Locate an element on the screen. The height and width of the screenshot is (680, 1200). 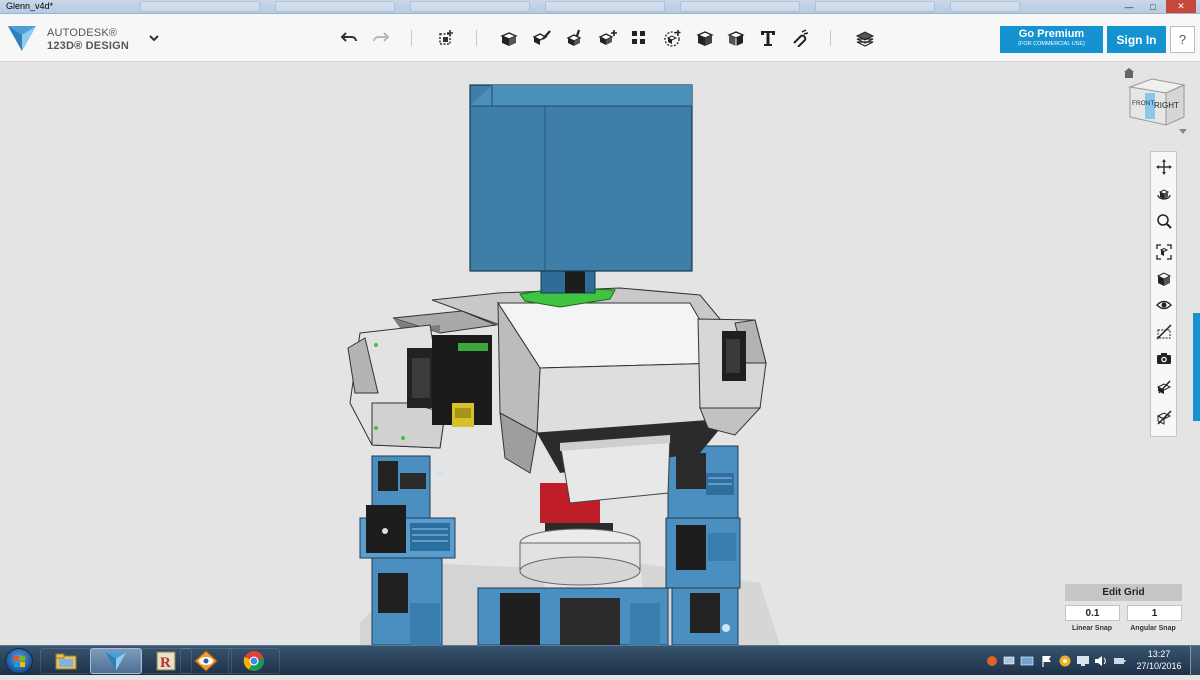
pan-icon is located at coordinates (1164, 167).